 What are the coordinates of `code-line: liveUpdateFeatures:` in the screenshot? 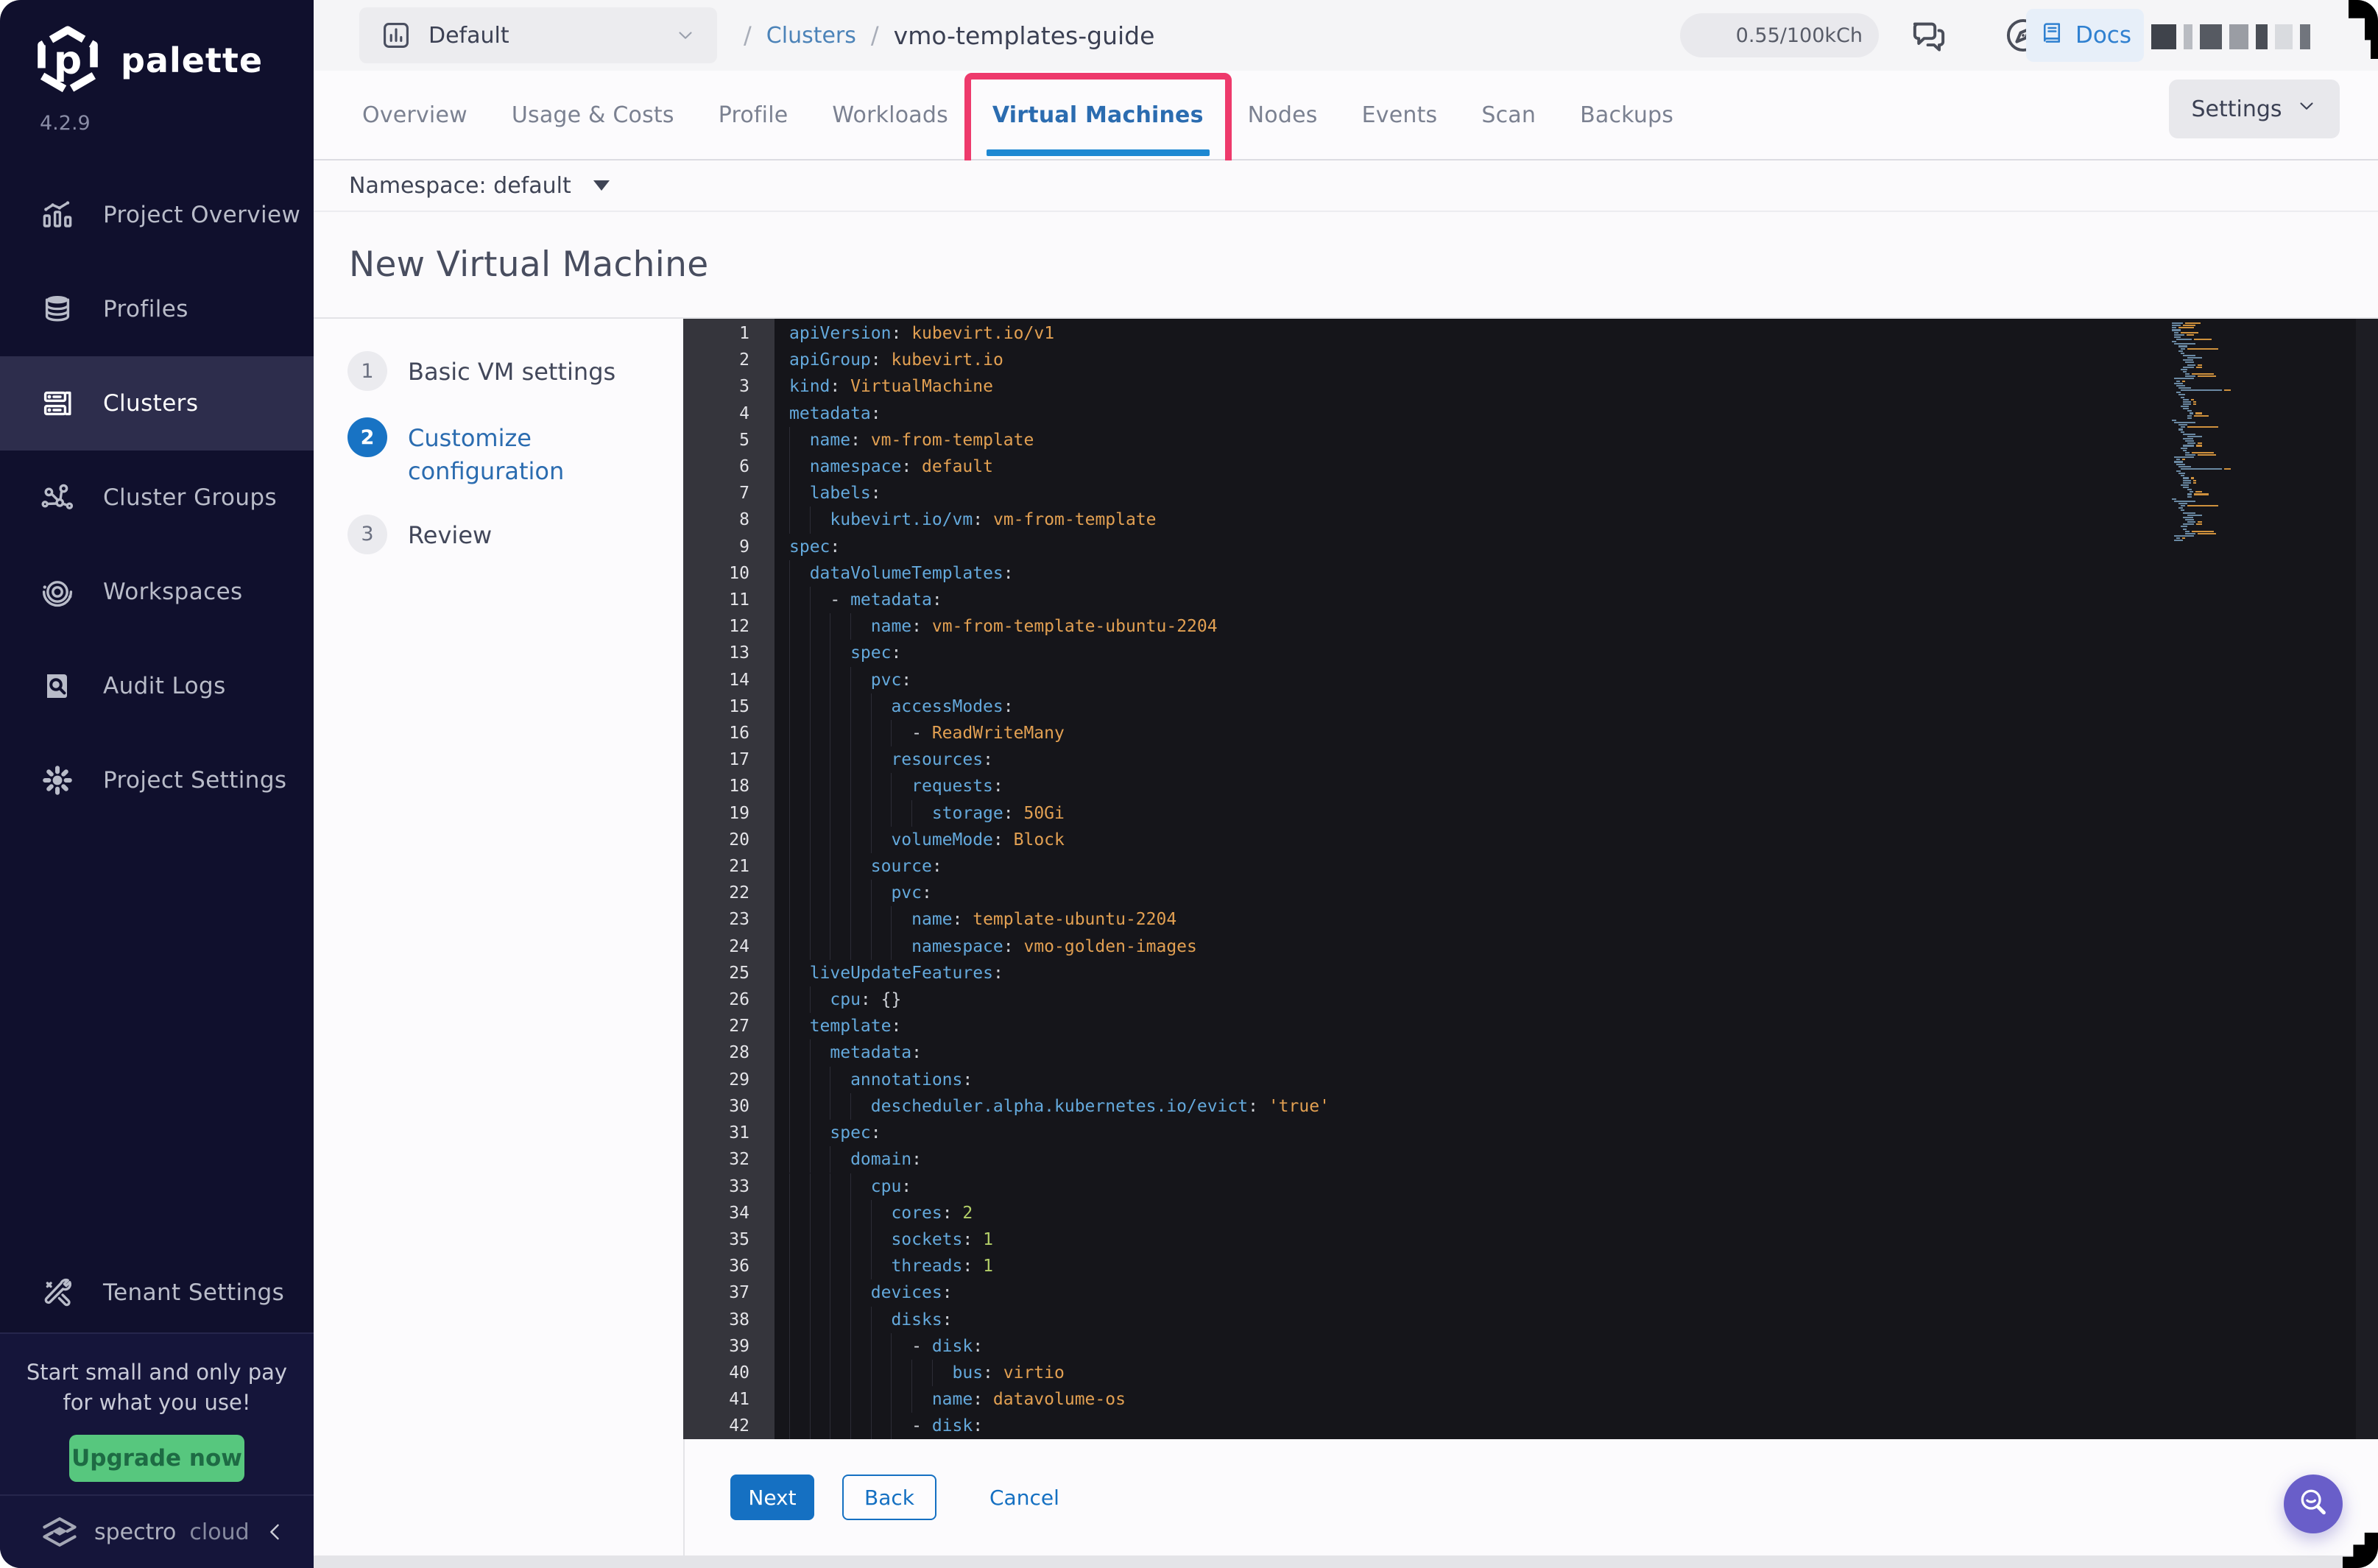 It's located at (1583, 973).